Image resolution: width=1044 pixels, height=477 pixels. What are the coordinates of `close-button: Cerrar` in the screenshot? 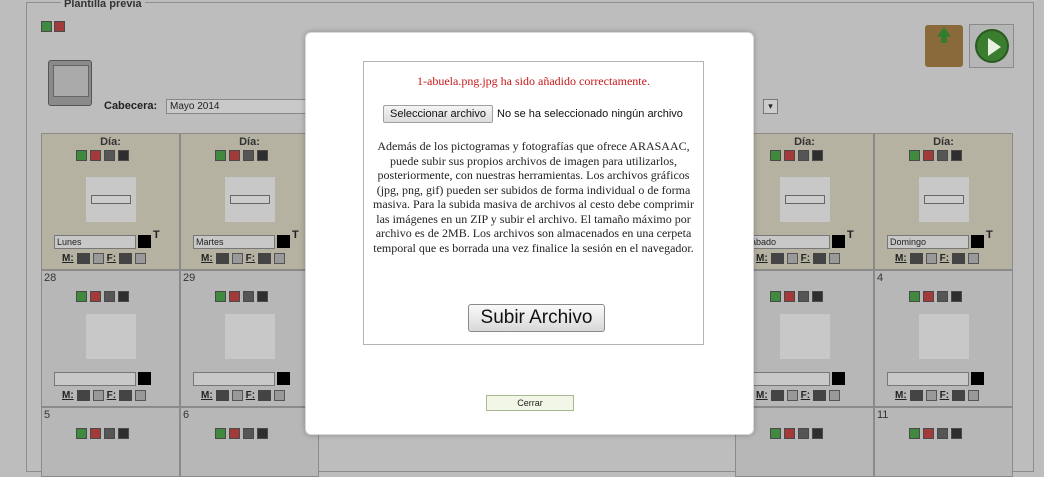 It's located at (530, 403).